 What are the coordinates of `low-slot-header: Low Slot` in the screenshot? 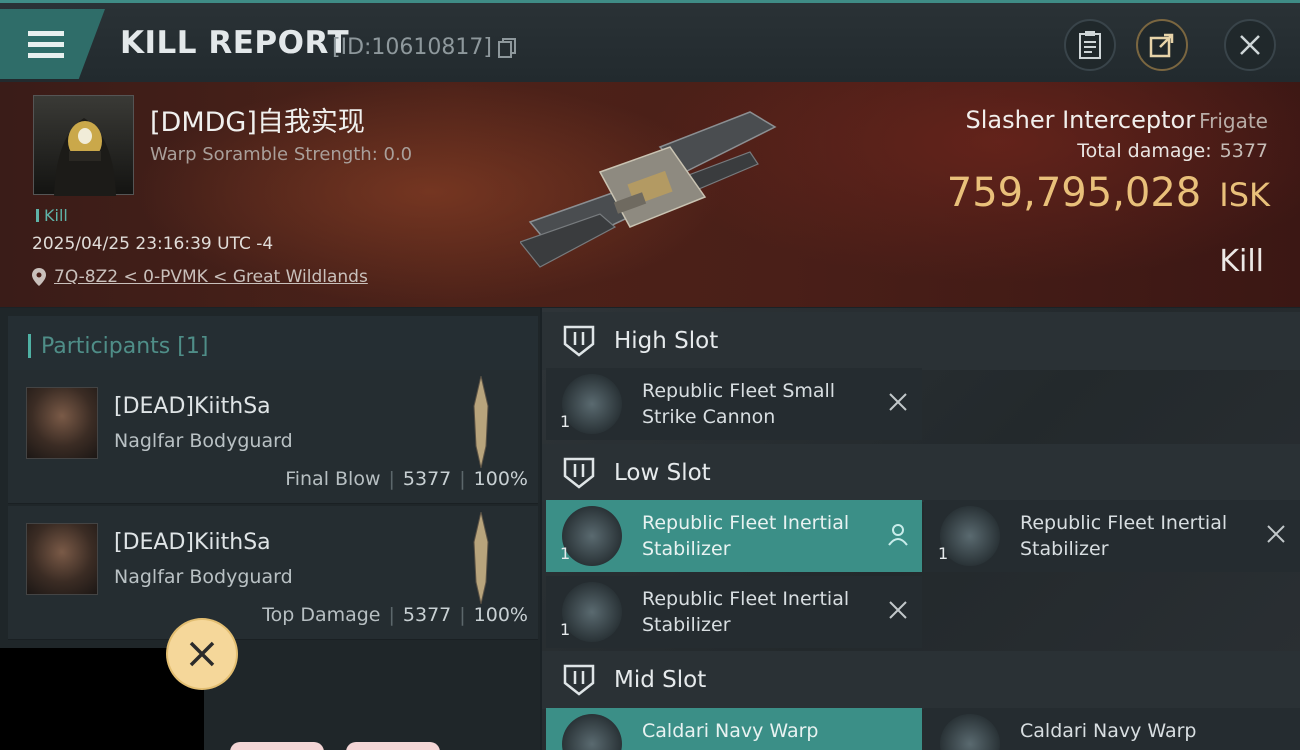 It's located at (921, 473).